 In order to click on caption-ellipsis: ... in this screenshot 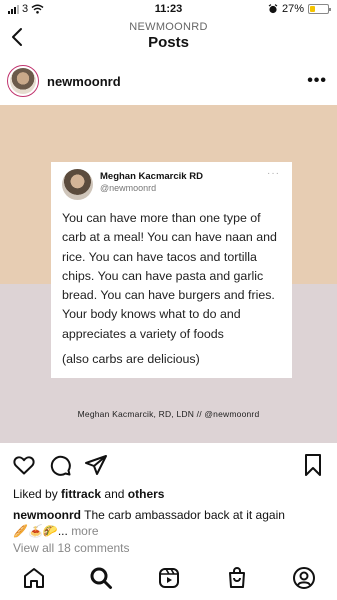, I will do `click(62, 531)`.